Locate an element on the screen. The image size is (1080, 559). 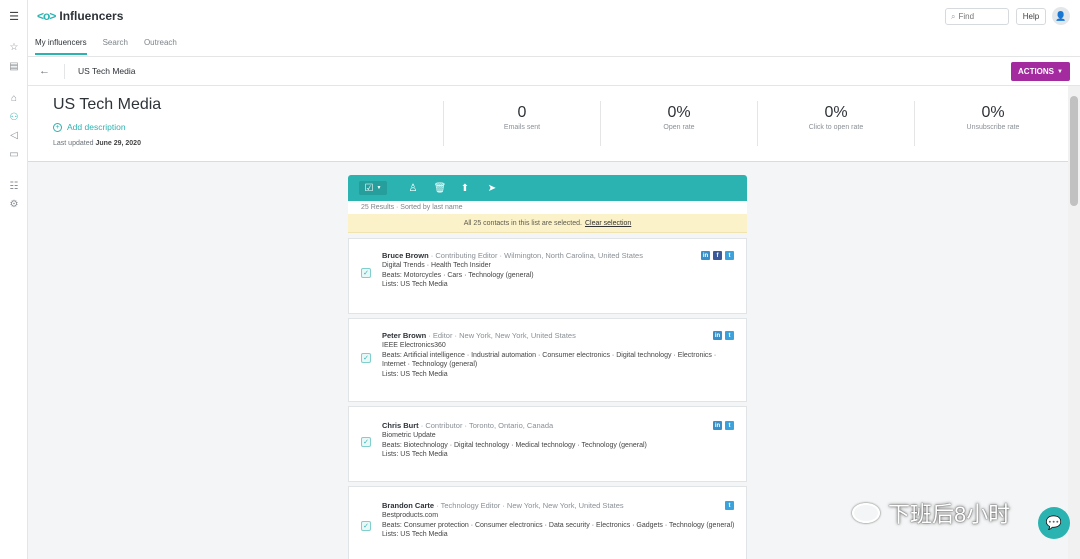
app-logo: <o> Influencers is located at coordinates (80, 16).